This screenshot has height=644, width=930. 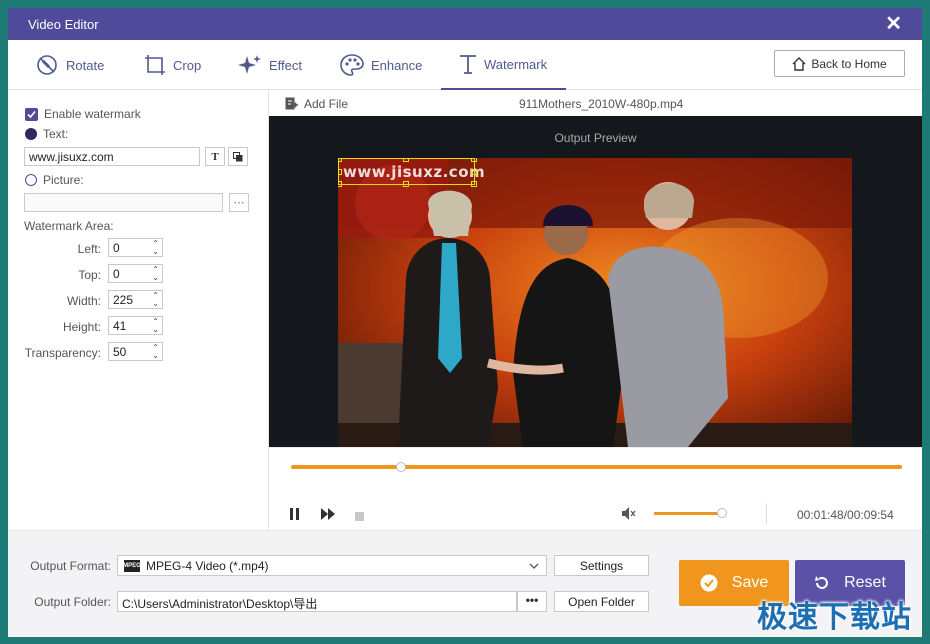 What do you see at coordinates (135, 247) in the screenshot?
I see `left-stepper: 0 ⌃ ⌄` at bounding box center [135, 247].